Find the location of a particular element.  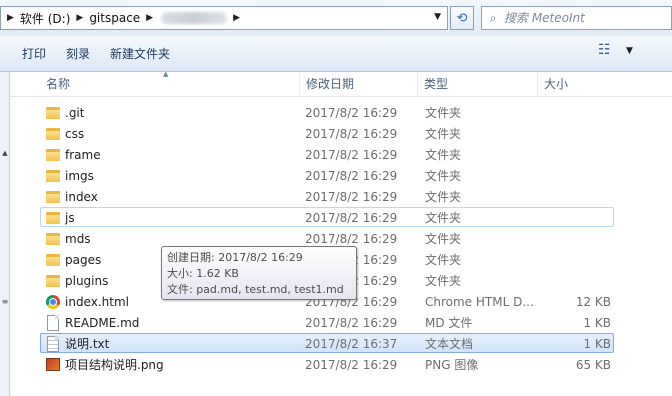

file-row: frame 2017/8/2 16:29 文件夹 is located at coordinates (327, 154).